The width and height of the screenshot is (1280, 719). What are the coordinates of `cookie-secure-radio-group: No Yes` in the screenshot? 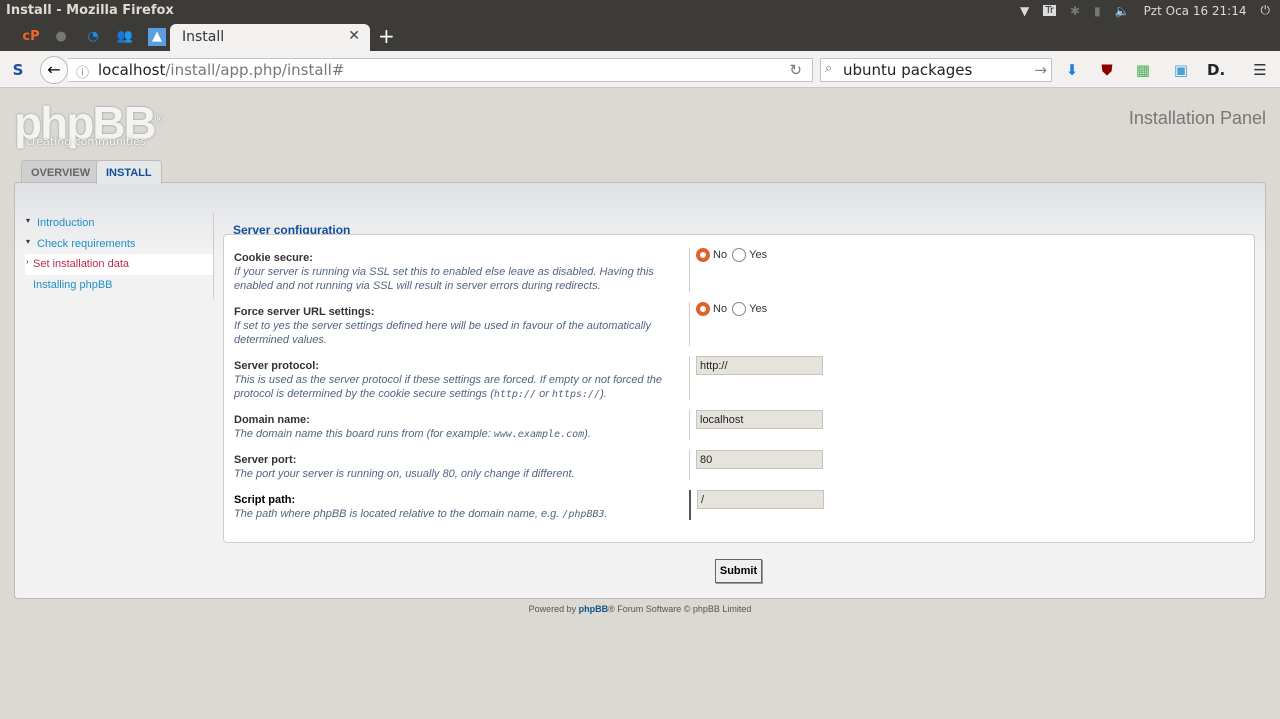 It's located at (729, 270).